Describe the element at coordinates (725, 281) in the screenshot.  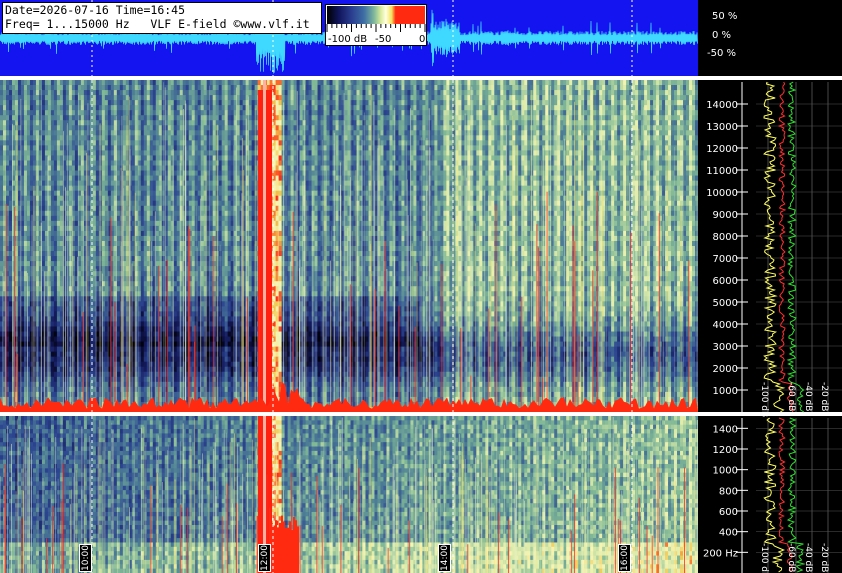
I see `freq-tick-label: 6000` at that location.